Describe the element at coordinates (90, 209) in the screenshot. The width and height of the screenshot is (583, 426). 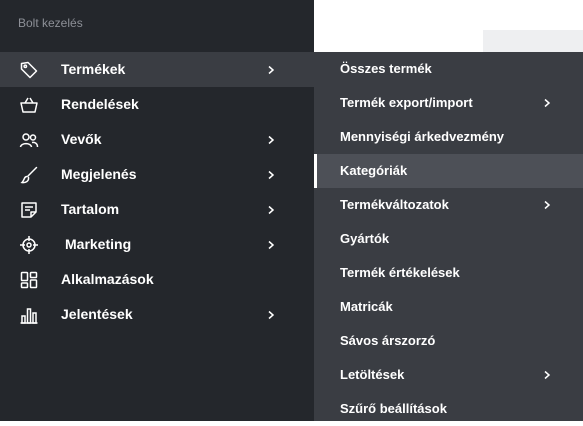
I see `sidebar-item-label: Tartalom` at that location.